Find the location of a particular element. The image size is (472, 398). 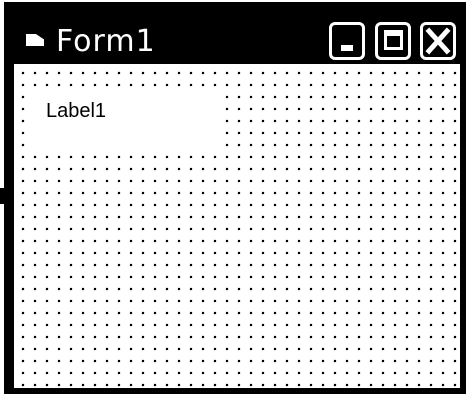

close-icon is located at coordinates (438, 41).